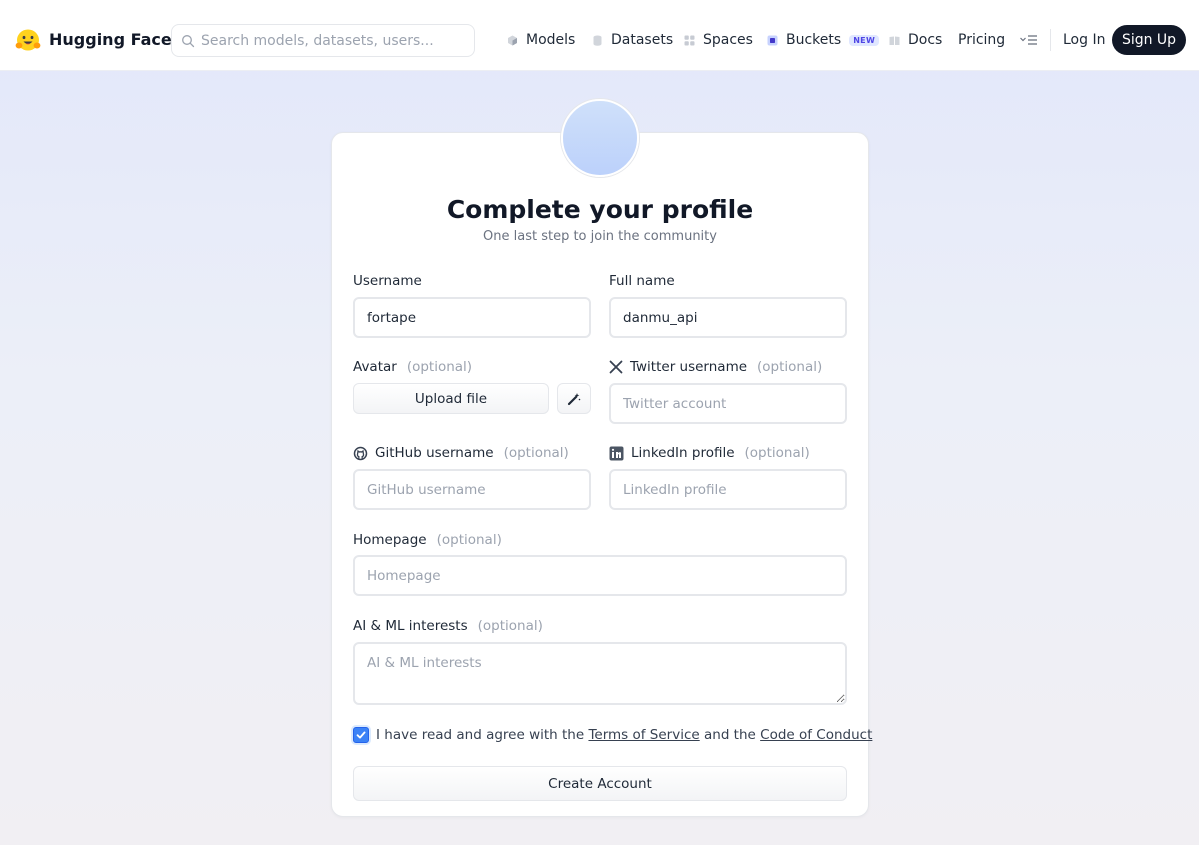 This screenshot has height=845, width=1199. I want to click on linkedin-icon, so click(616, 453).